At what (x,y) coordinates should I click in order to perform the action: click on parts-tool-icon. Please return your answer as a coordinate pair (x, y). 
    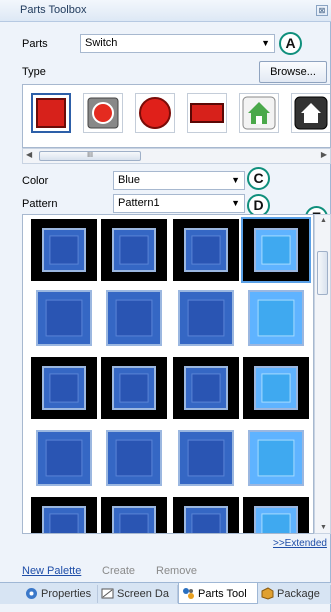
    Looking at the image, I should click on (188, 593).